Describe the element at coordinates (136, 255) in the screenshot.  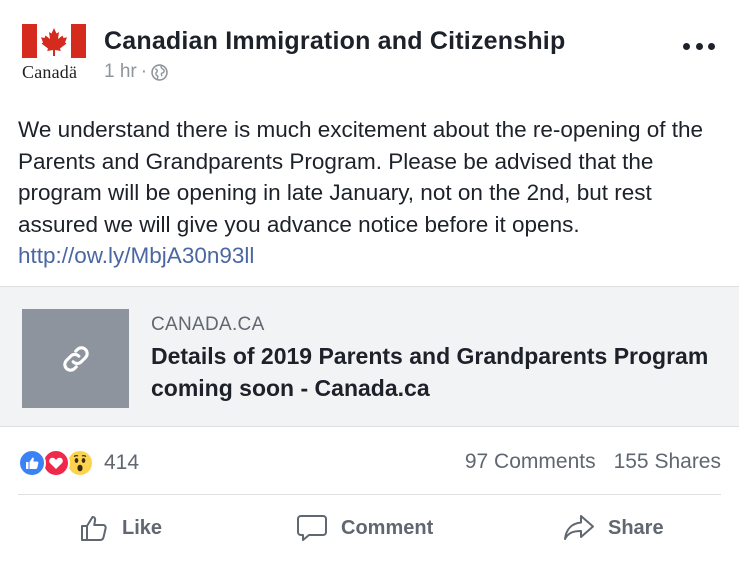
I see `post-message-link: http://ow.ly/MbjA30n93ll` at that location.